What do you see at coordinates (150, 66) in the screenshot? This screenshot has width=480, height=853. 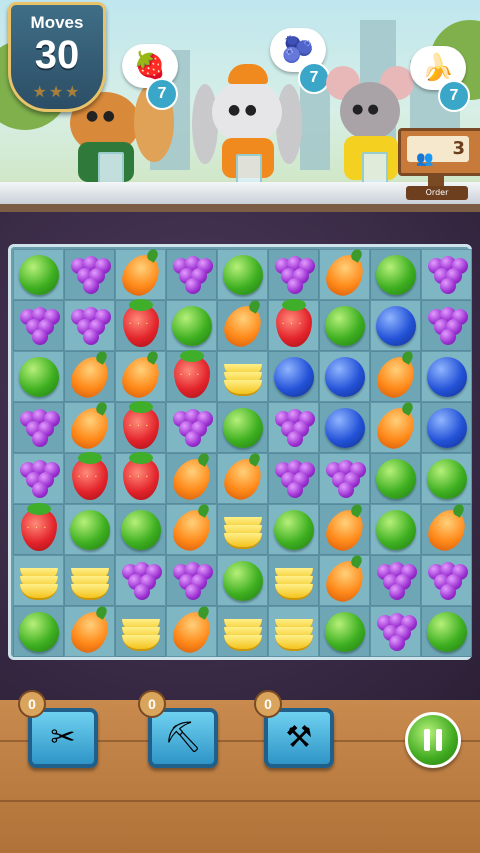 I see `strawberry-icon: 🍓` at bounding box center [150, 66].